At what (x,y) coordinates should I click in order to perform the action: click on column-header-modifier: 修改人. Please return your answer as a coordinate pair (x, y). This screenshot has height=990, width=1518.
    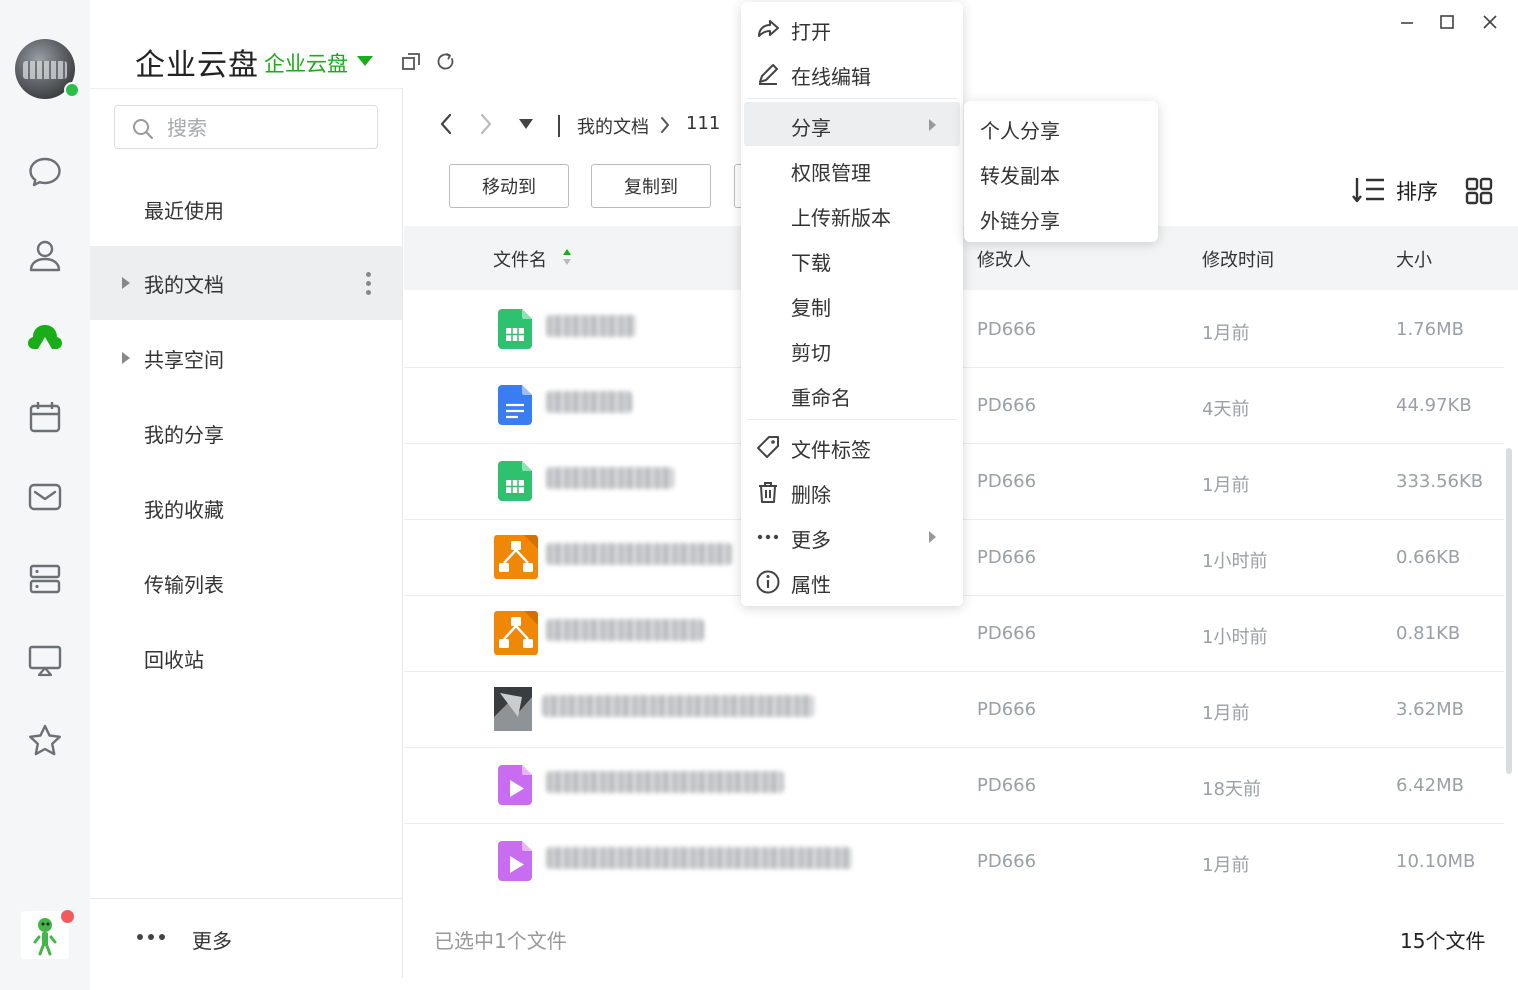
    Looking at the image, I should click on (1004, 259).